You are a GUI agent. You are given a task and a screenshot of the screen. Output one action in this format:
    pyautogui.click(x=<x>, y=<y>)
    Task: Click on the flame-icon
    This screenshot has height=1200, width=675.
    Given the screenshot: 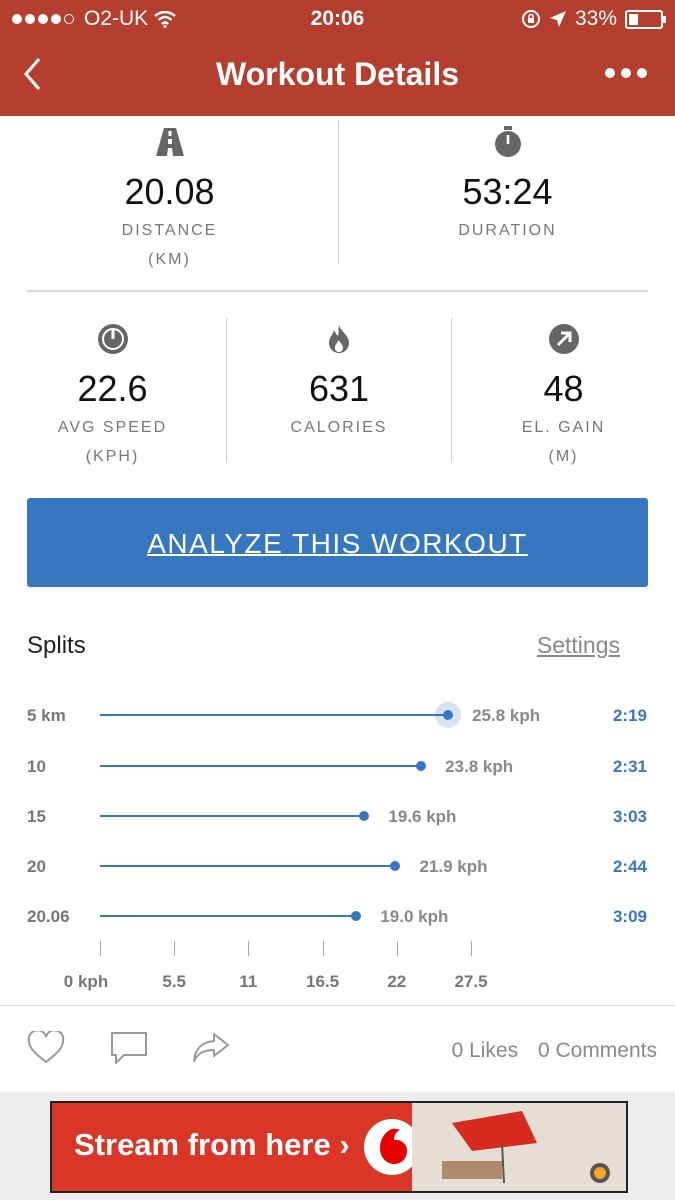 What is the action you would take?
    pyautogui.click(x=339, y=339)
    